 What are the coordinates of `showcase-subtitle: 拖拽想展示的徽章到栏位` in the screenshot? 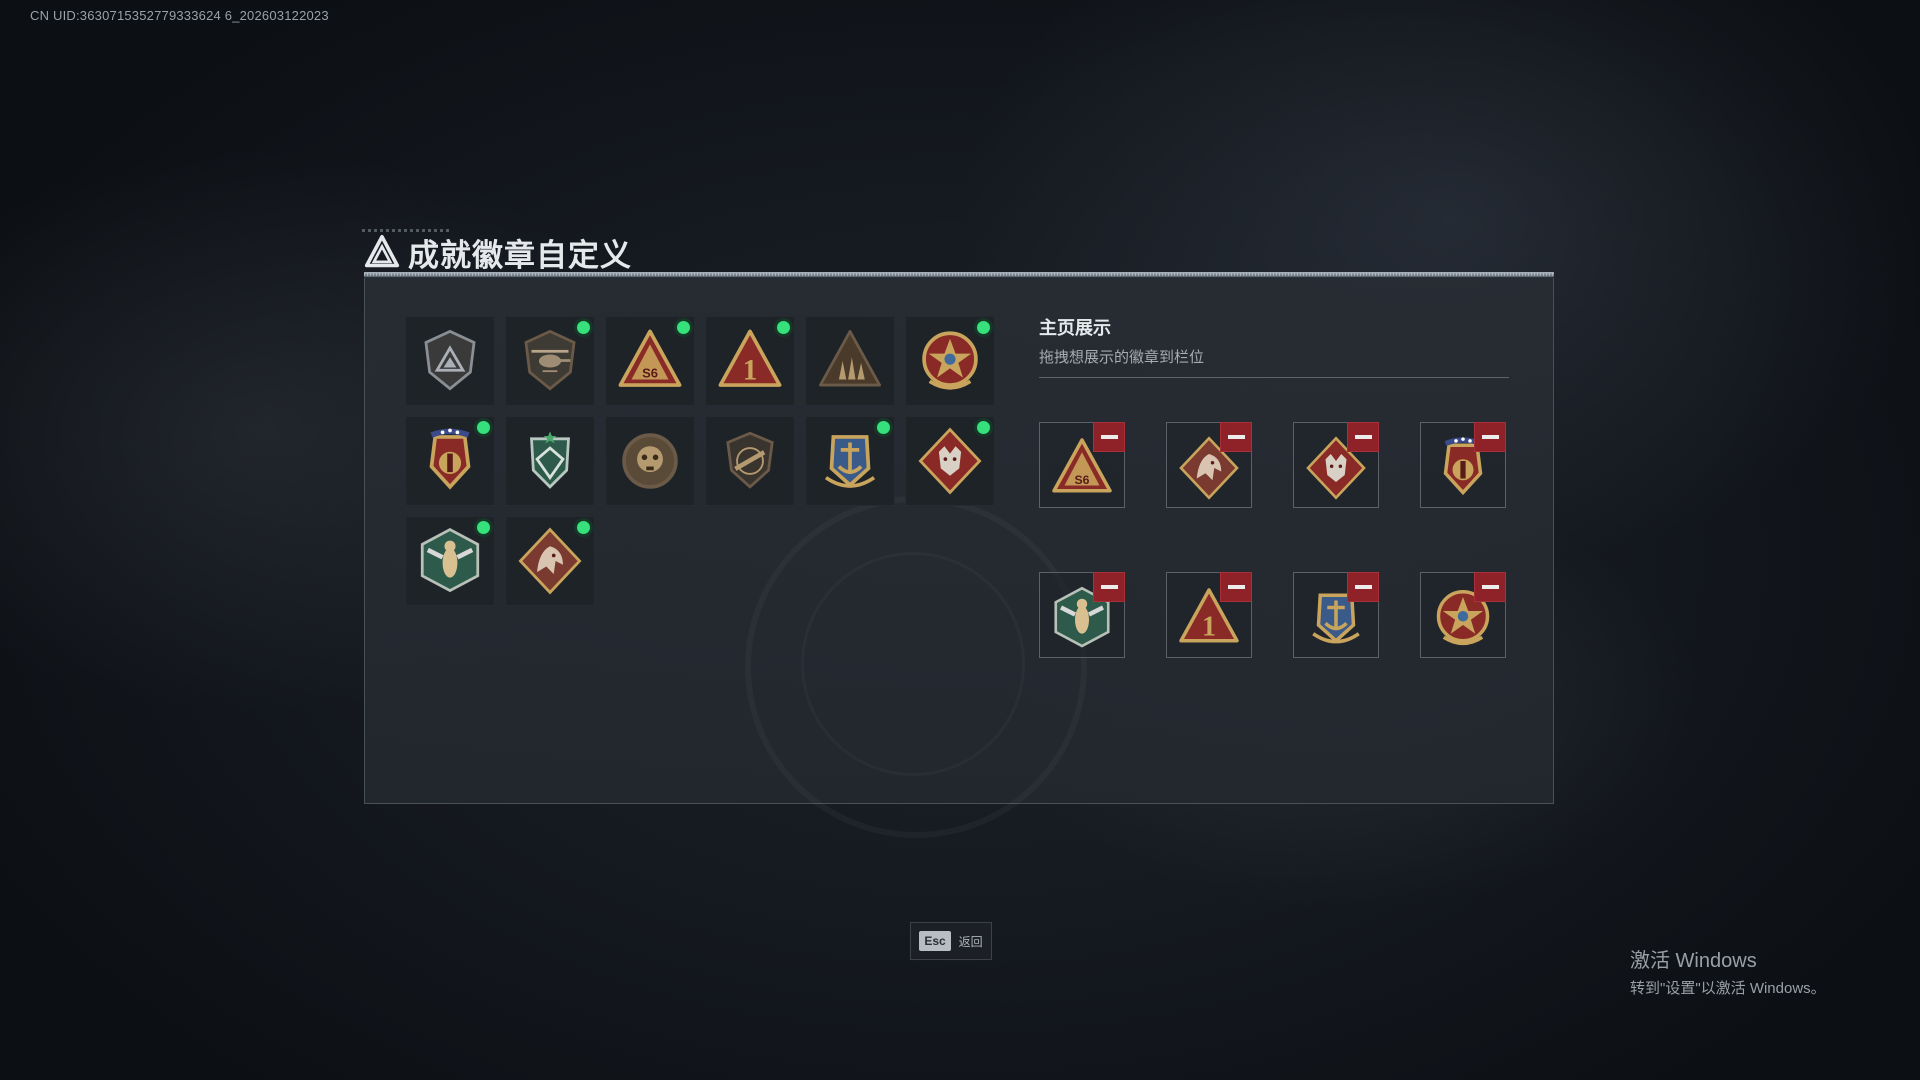 It's located at (1122, 357).